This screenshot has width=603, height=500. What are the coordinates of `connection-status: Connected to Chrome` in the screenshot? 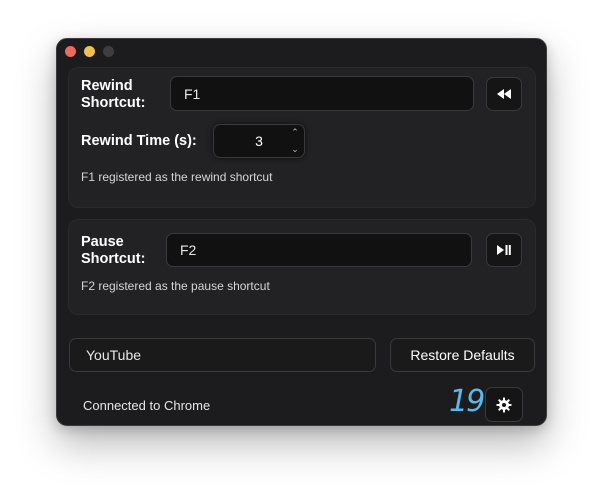 It's located at (147, 405).